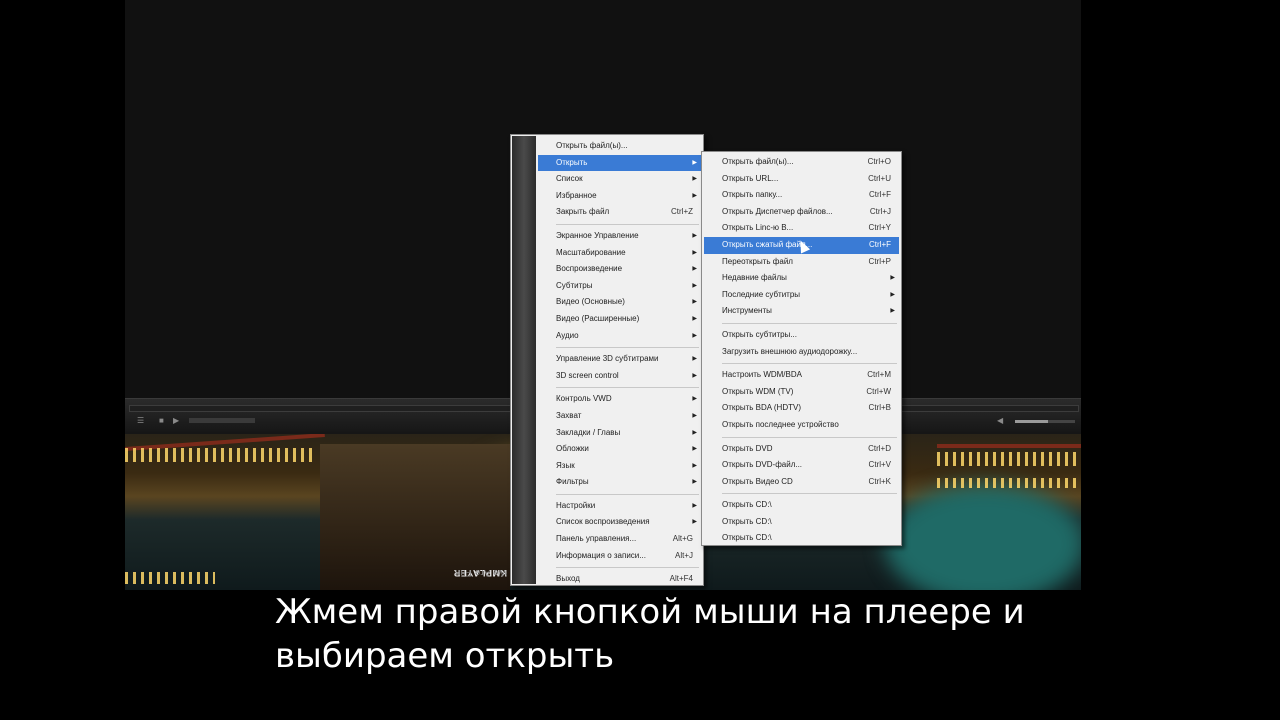  Describe the element at coordinates (1000, 420) in the screenshot. I see `speaker-icon: ◀` at that location.